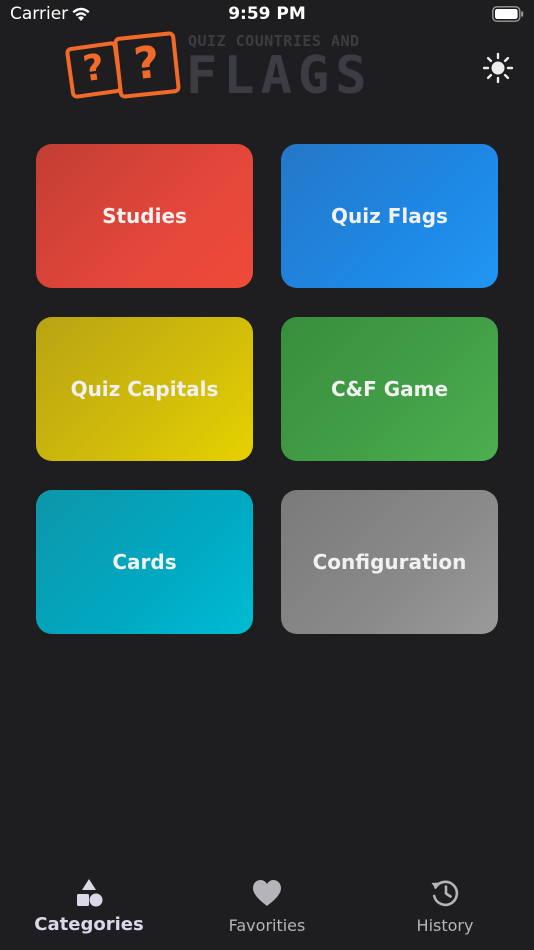 This screenshot has height=950, width=534. I want to click on studies-label: Studies, so click(144, 216).